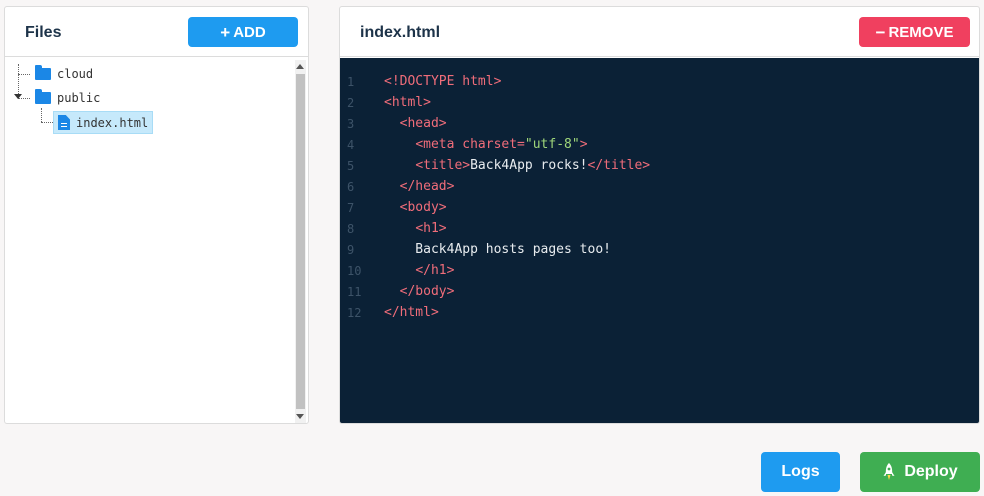 The image size is (984, 496). I want to click on code-text: </head>, so click(419, 186).